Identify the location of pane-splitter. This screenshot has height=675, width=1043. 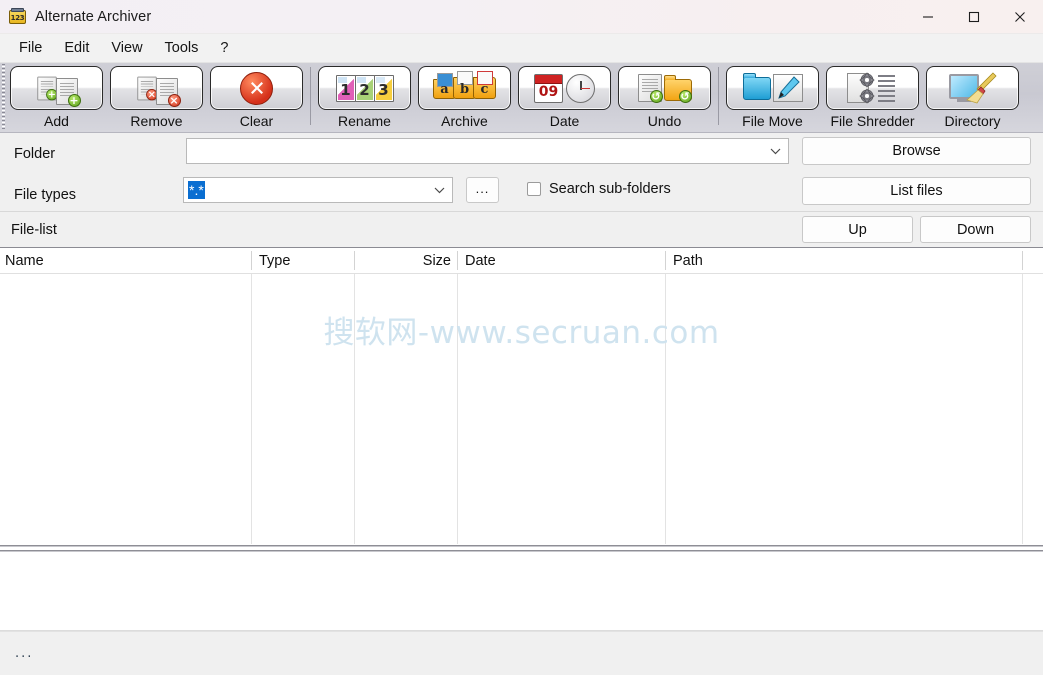
(521, 549).